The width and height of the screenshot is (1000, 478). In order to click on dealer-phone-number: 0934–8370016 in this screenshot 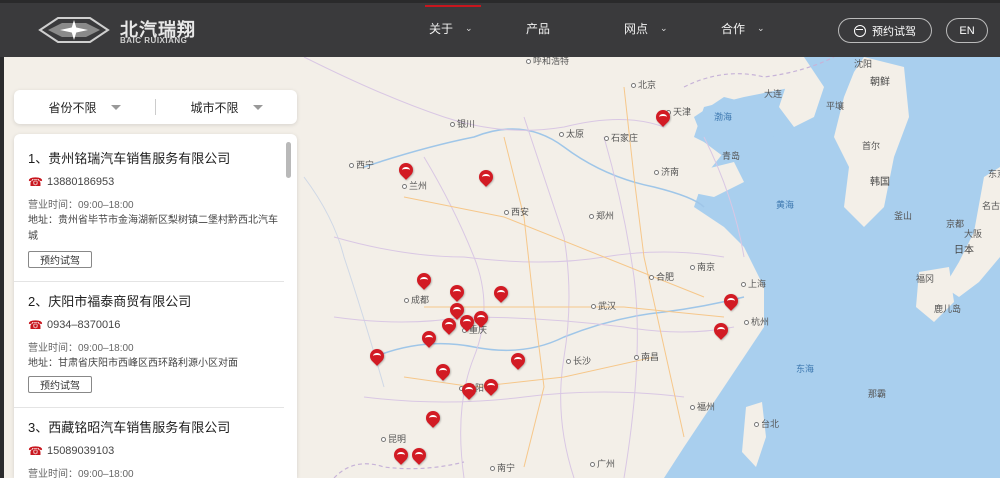, I will do `click(83, 325)`.